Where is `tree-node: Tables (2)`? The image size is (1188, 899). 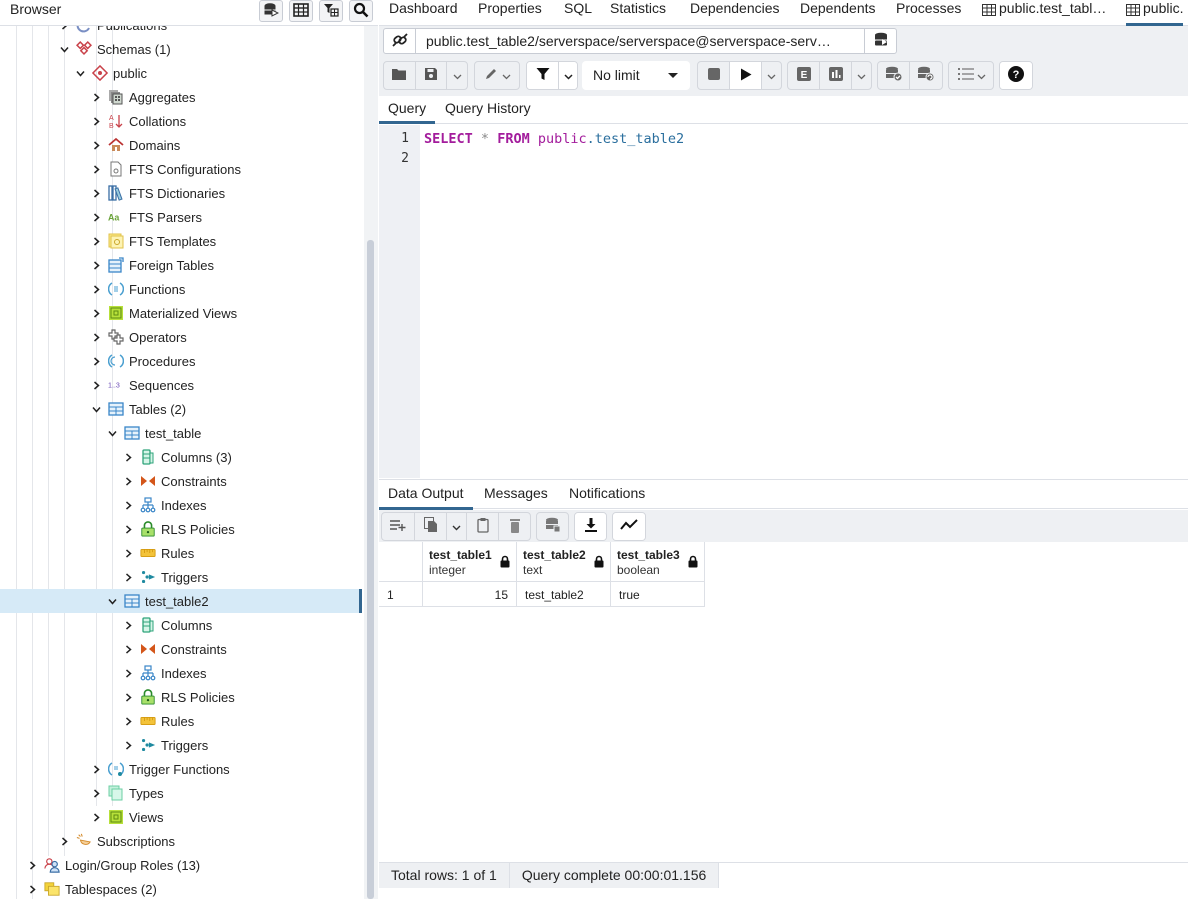 tree-node: Tables (2) is located at coordinates (181, 409).